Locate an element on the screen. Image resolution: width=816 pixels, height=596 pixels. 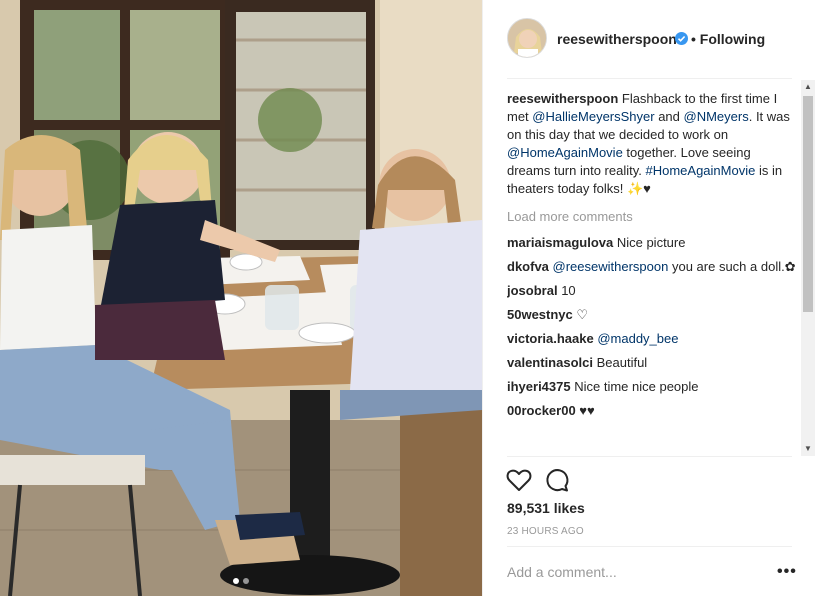
comment-text: Beautiful is located at coordinates (620, 362).